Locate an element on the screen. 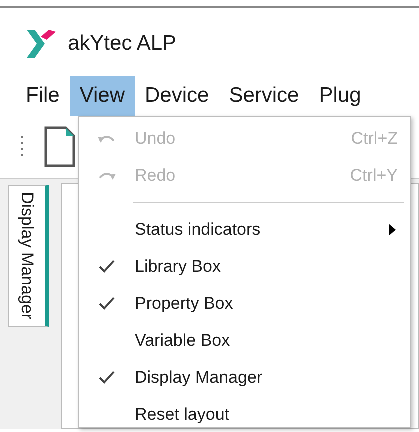 The image size is (419, 432). menu-item: Device is located at coordinates (177, 96).